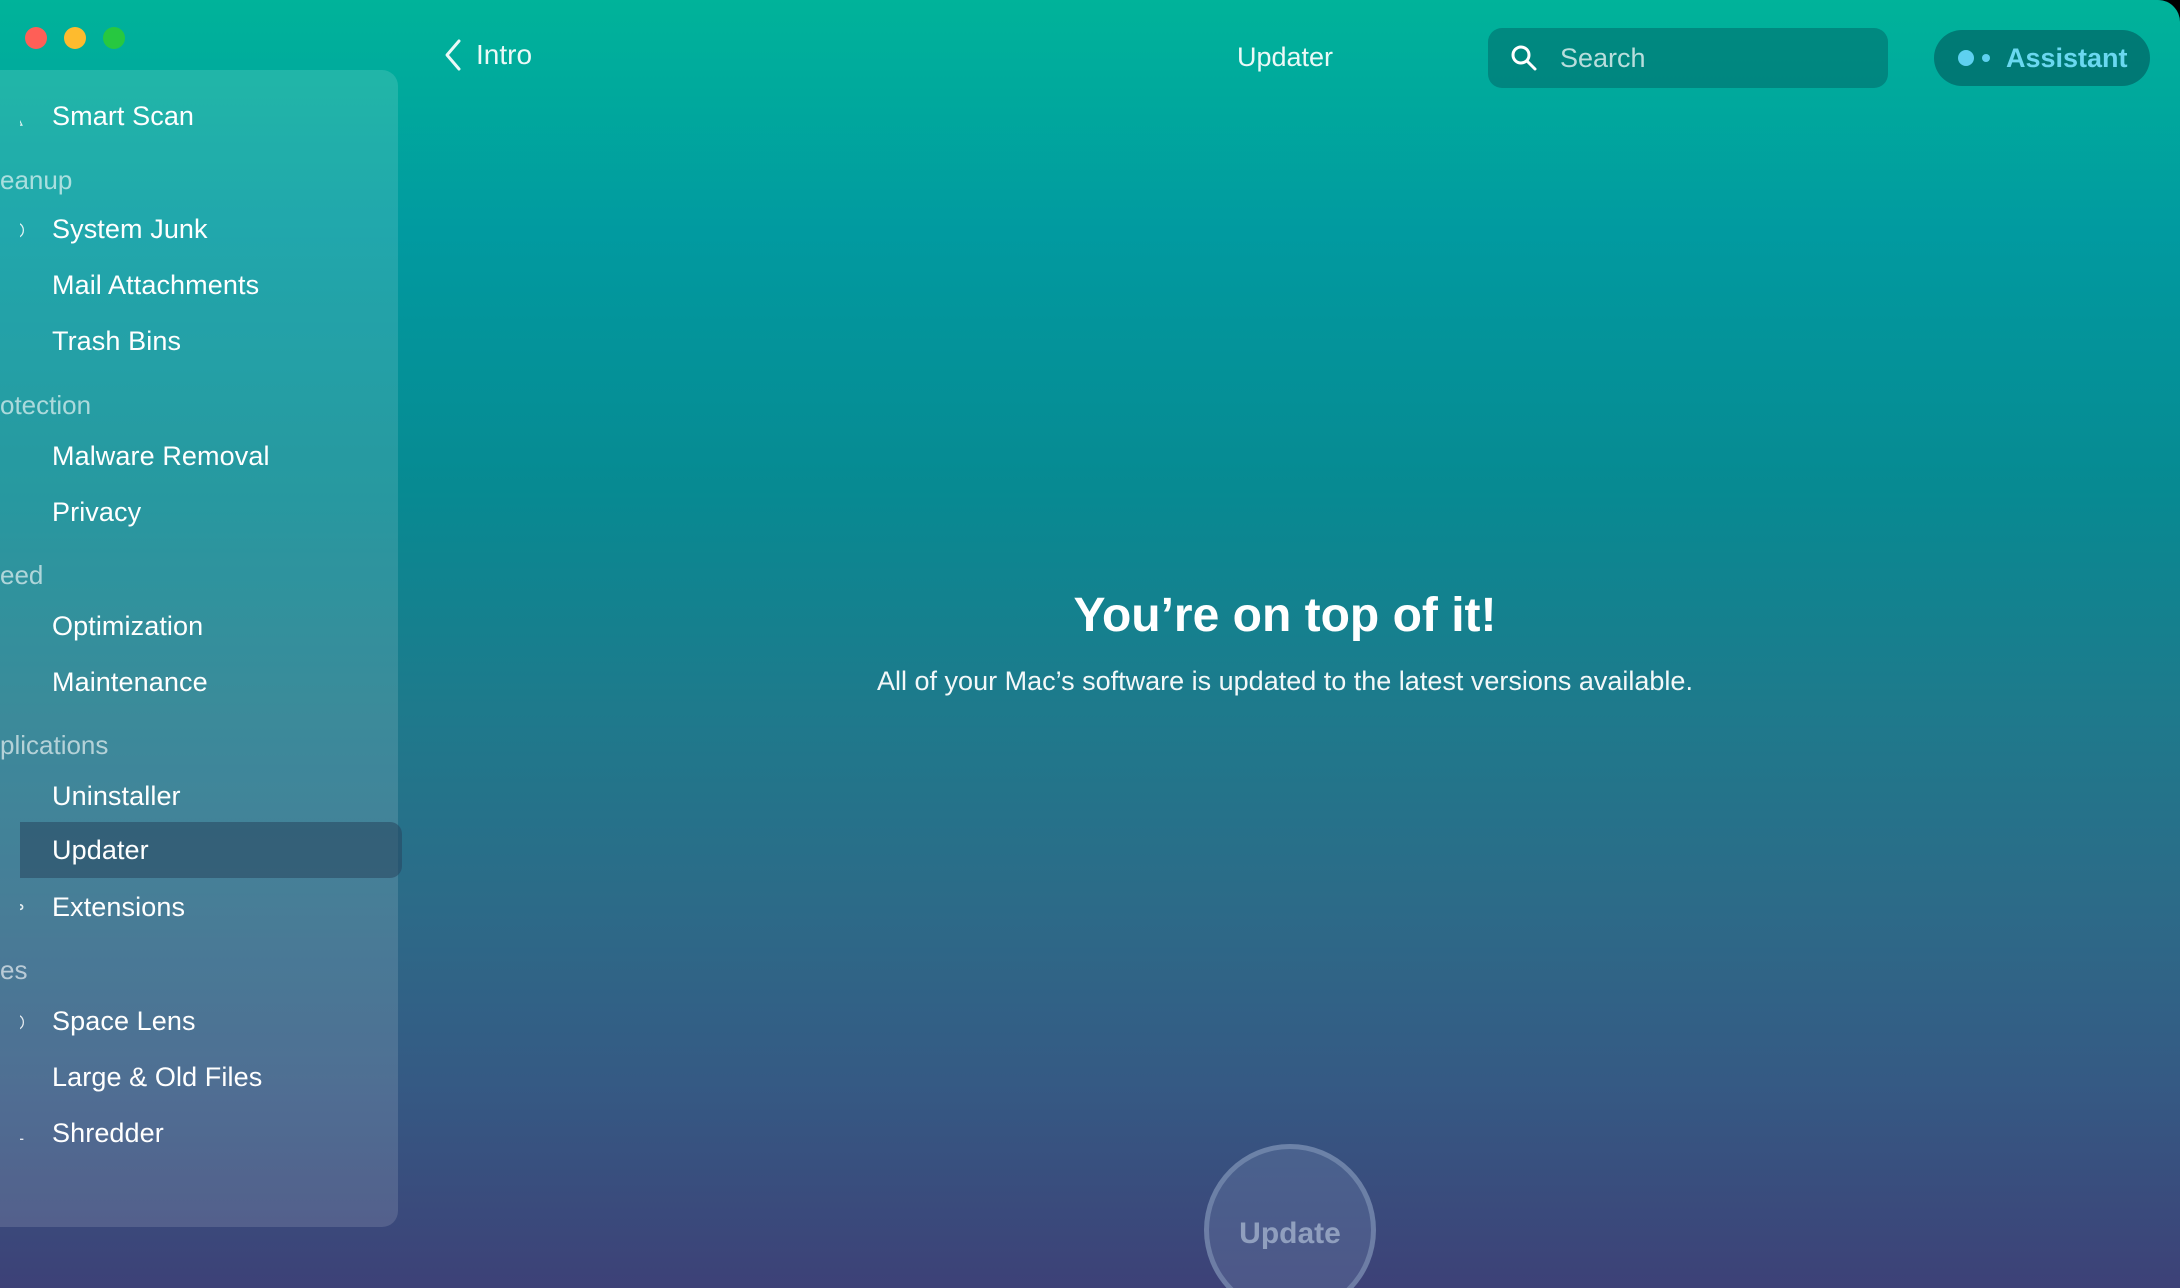 This screenshot has height=1288, width=2180. I want to click on sidebar-item-privacy: ◗ Privacy, so click(211, 512).